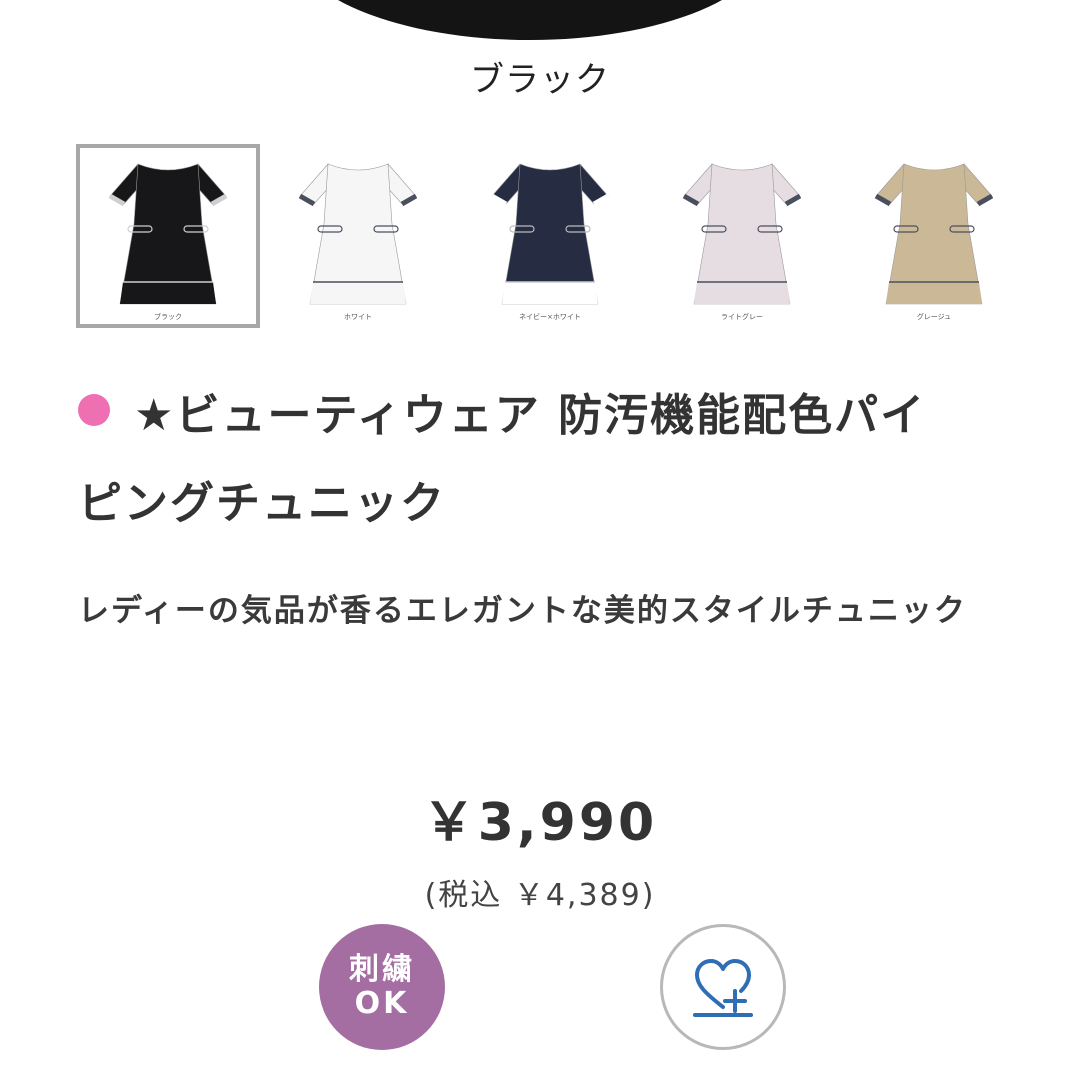 This screenshot has height=1080, width=1080. Describe the element at coordinates (382, 969) in the screenshot. I see `embroidery-badge-line1: 刺繍` at that location.